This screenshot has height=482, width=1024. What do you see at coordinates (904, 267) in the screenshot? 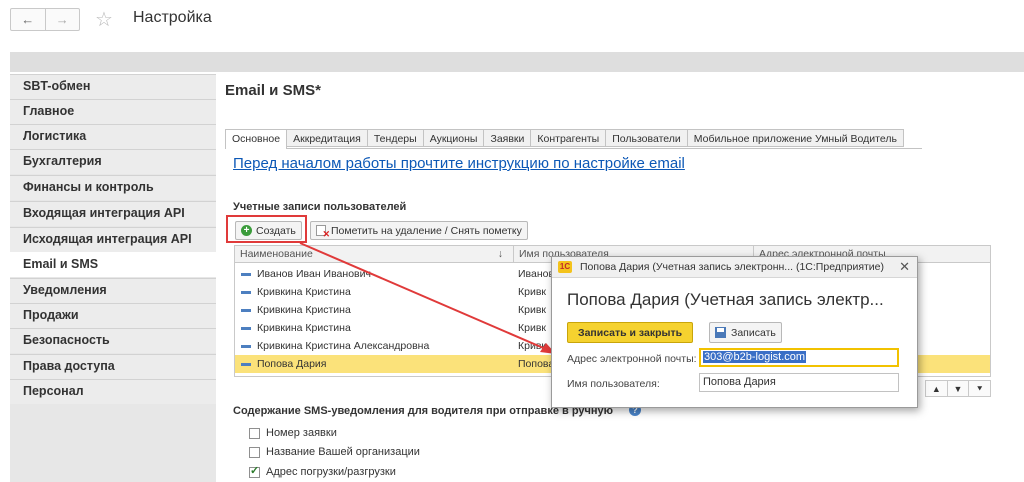
I see `close-icon: ✕` at bounding box center [904, 267].